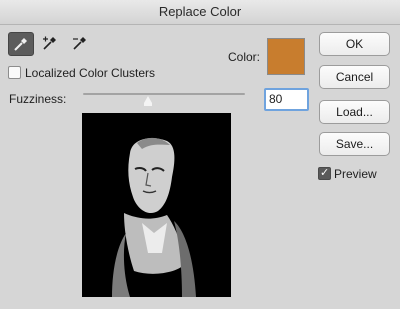 This screenshot has height=309, width=400. What do you see at coordinates (38, 99) in the screenshot?
I see `fuzziness-label: Fuzziness:` at bounding box center [38, 99].